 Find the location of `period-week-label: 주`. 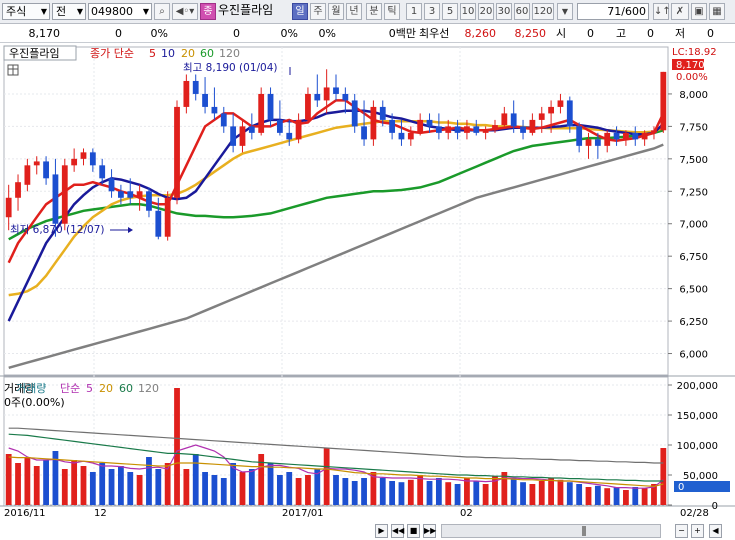

period-week-label: 주 is located at coordinates (318, 11).